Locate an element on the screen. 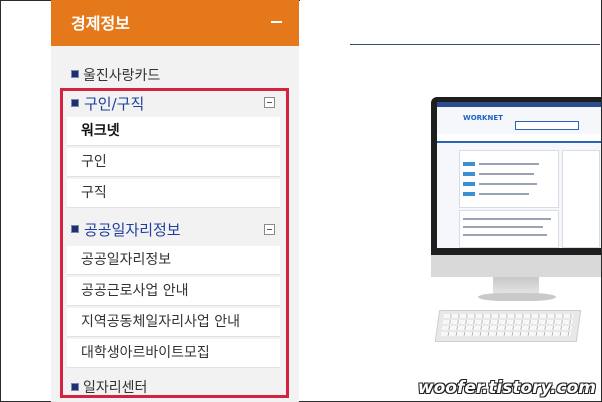 Image resolution: width=602 pixels, height=402 pixels. sub-item-student-parttime: 대학생아르바이트모집 is located at coordinates (173, 353).